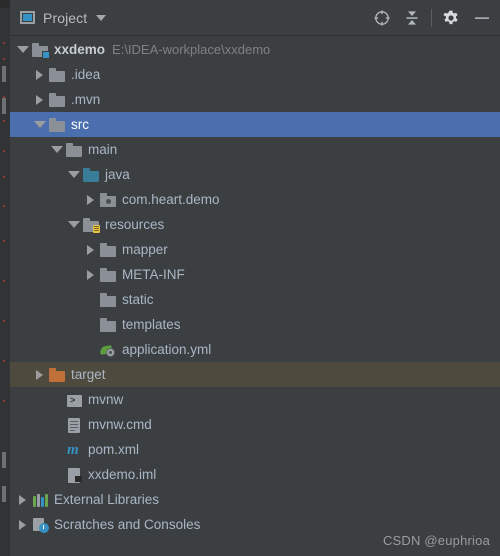 The height and width of the screenshot is (556, 500). Describe the element at coordinates (107, 499) in the screenshot. I see `tree-node-label: External Libraries` at that location.